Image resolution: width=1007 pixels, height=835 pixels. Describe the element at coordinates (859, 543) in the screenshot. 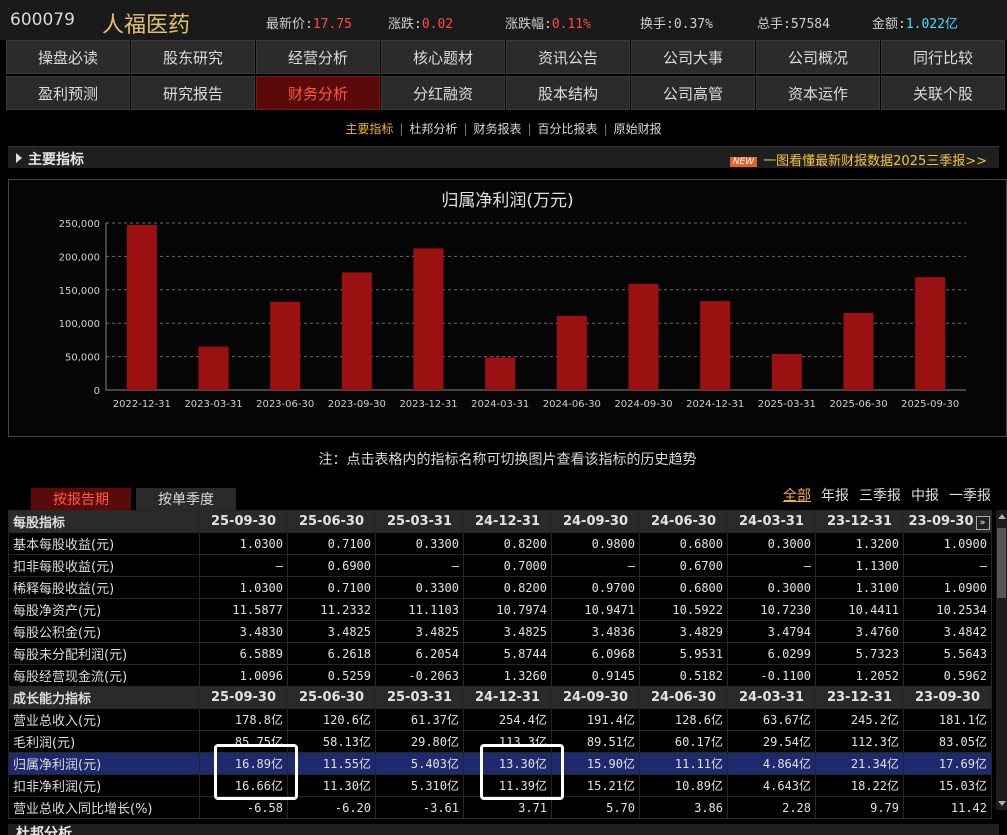

I see `table-cell-wrap: 1.3200` at that location.